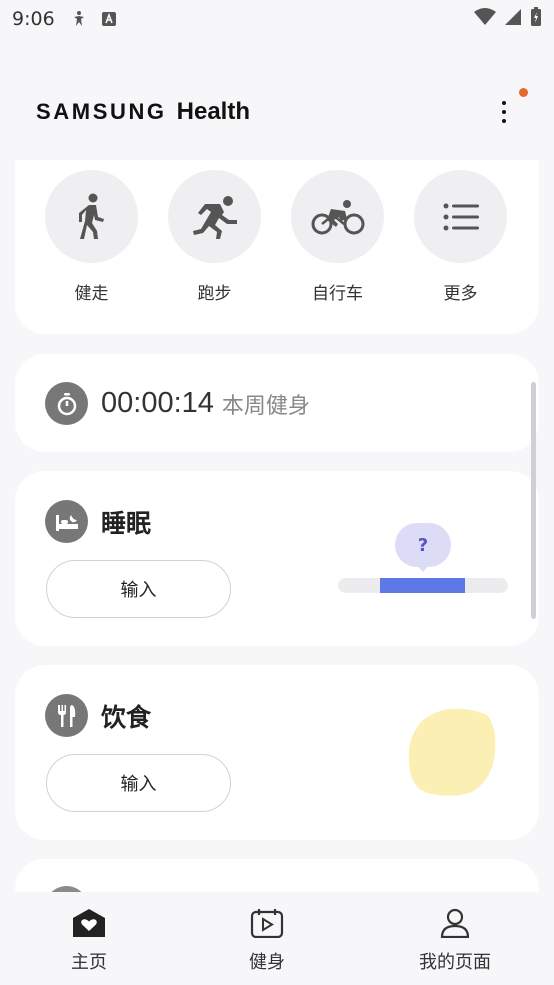 This screenshot has width=554, height=985. I want to click on status-bar: 9:06, so click(277, 19).